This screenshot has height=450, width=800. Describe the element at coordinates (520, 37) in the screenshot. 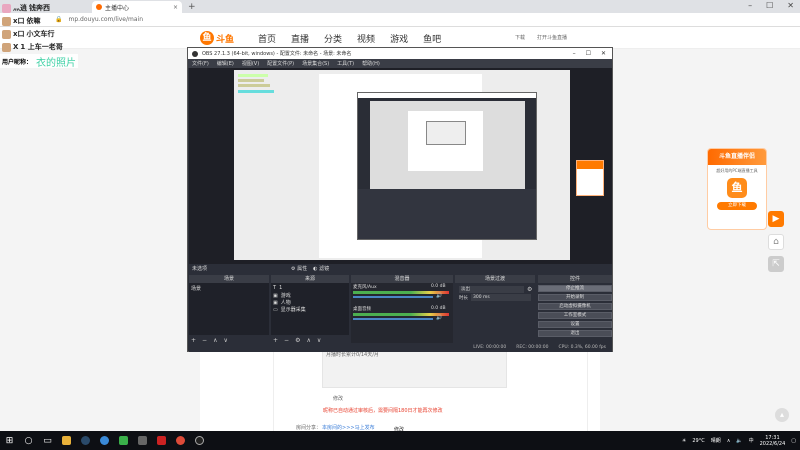

I see `download-link: 下载` at that location.